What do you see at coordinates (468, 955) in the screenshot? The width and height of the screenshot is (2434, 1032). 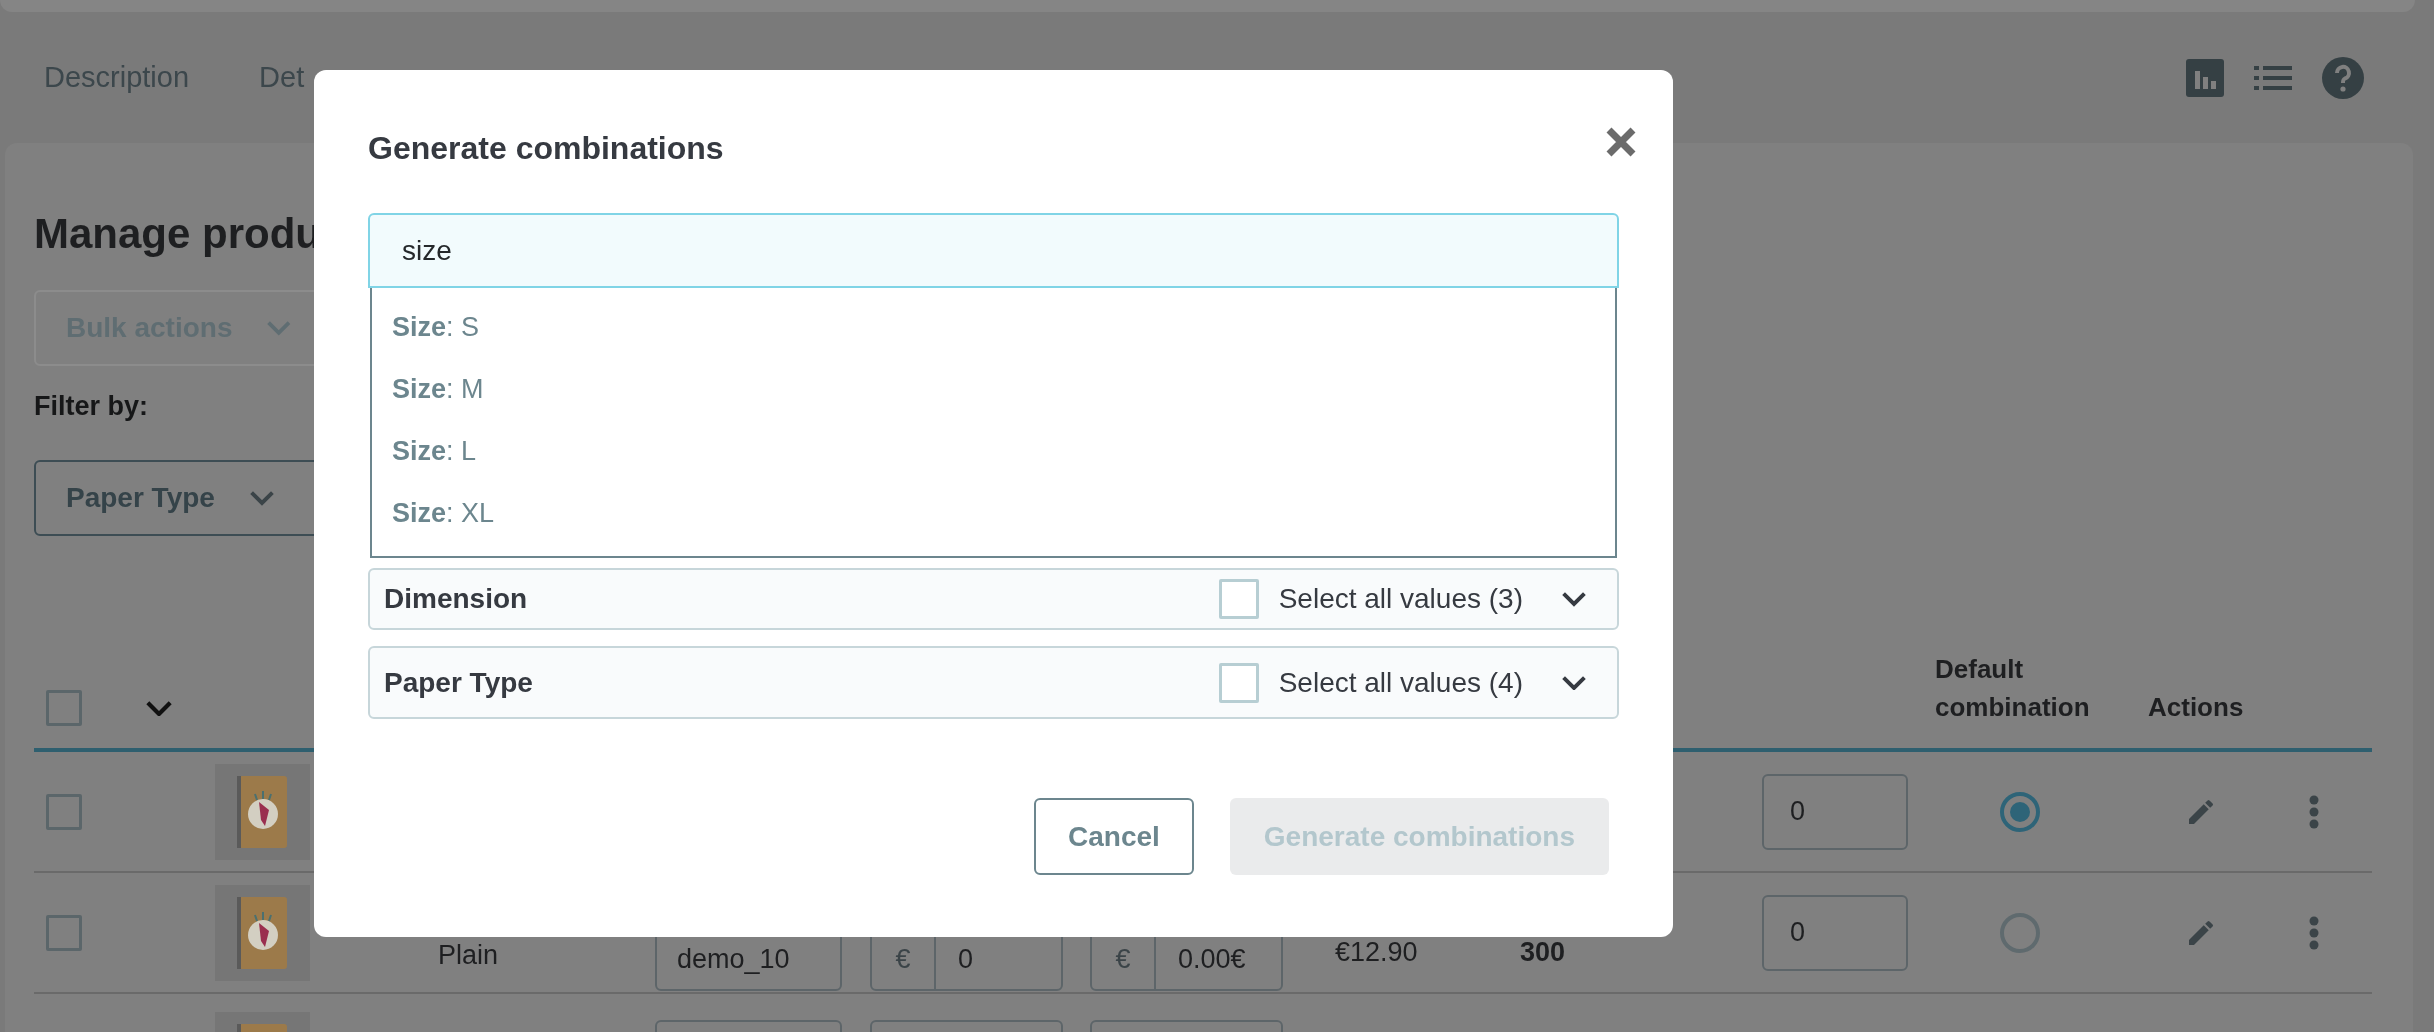 I see `combination-name: Plain` at bounding box center [468, 955].